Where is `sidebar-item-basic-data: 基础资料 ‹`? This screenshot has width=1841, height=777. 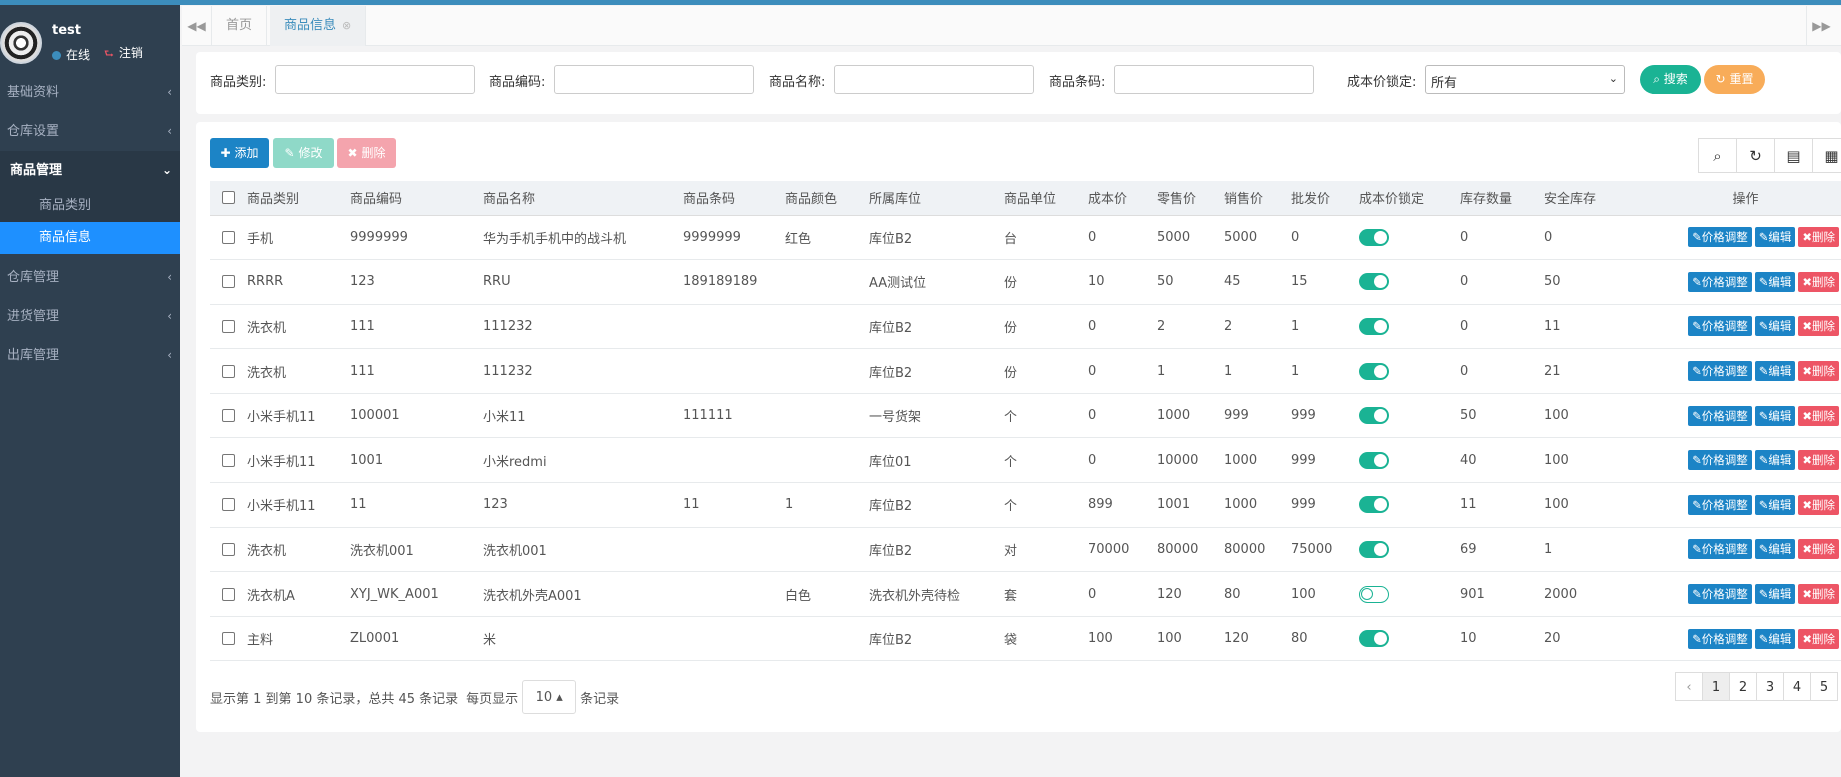
sidebar-item-basic-data: 基础资料 ‹ is located at coordinates (90, 92).